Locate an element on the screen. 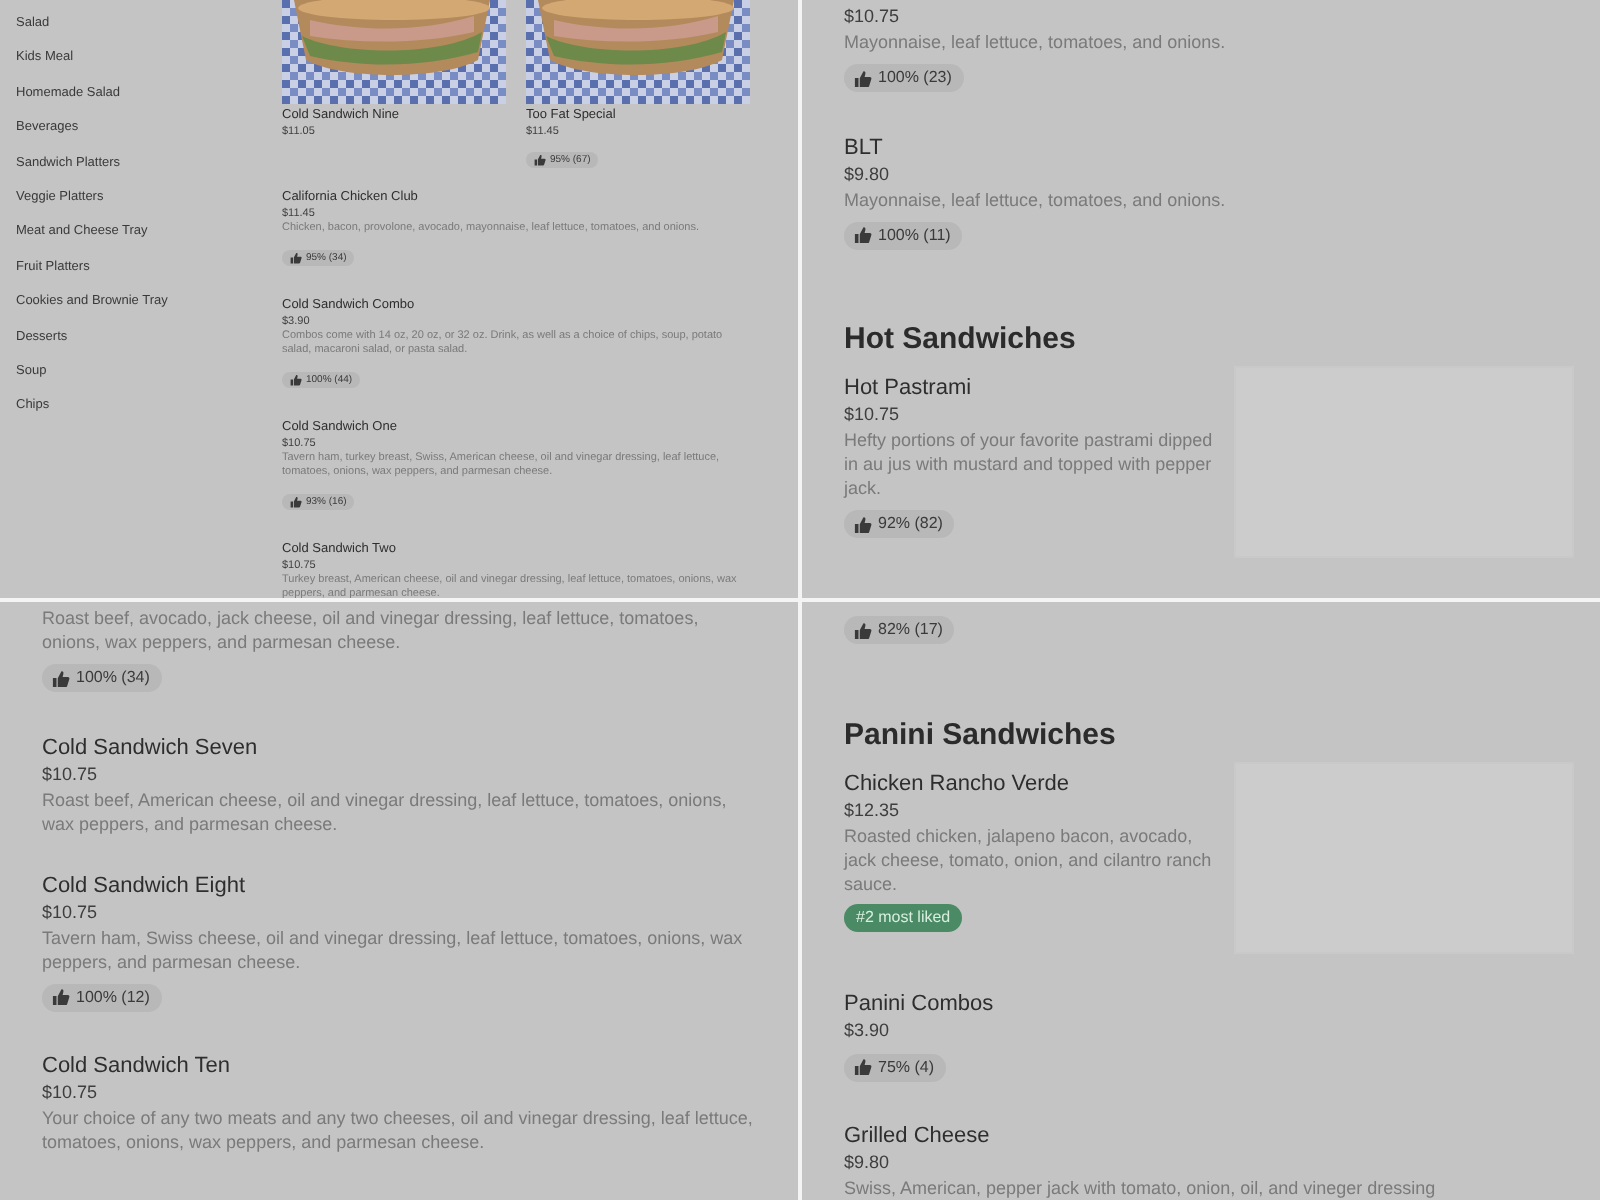 This screenshot has width=1600, height=1200. item-description: Your choice of any two meats and any two cheeses, oil and vinegar dressing, leaf lettuce, tomatoes, onions, wax peppers, and parmesan cheese. is located at coordinates (398, 1130).